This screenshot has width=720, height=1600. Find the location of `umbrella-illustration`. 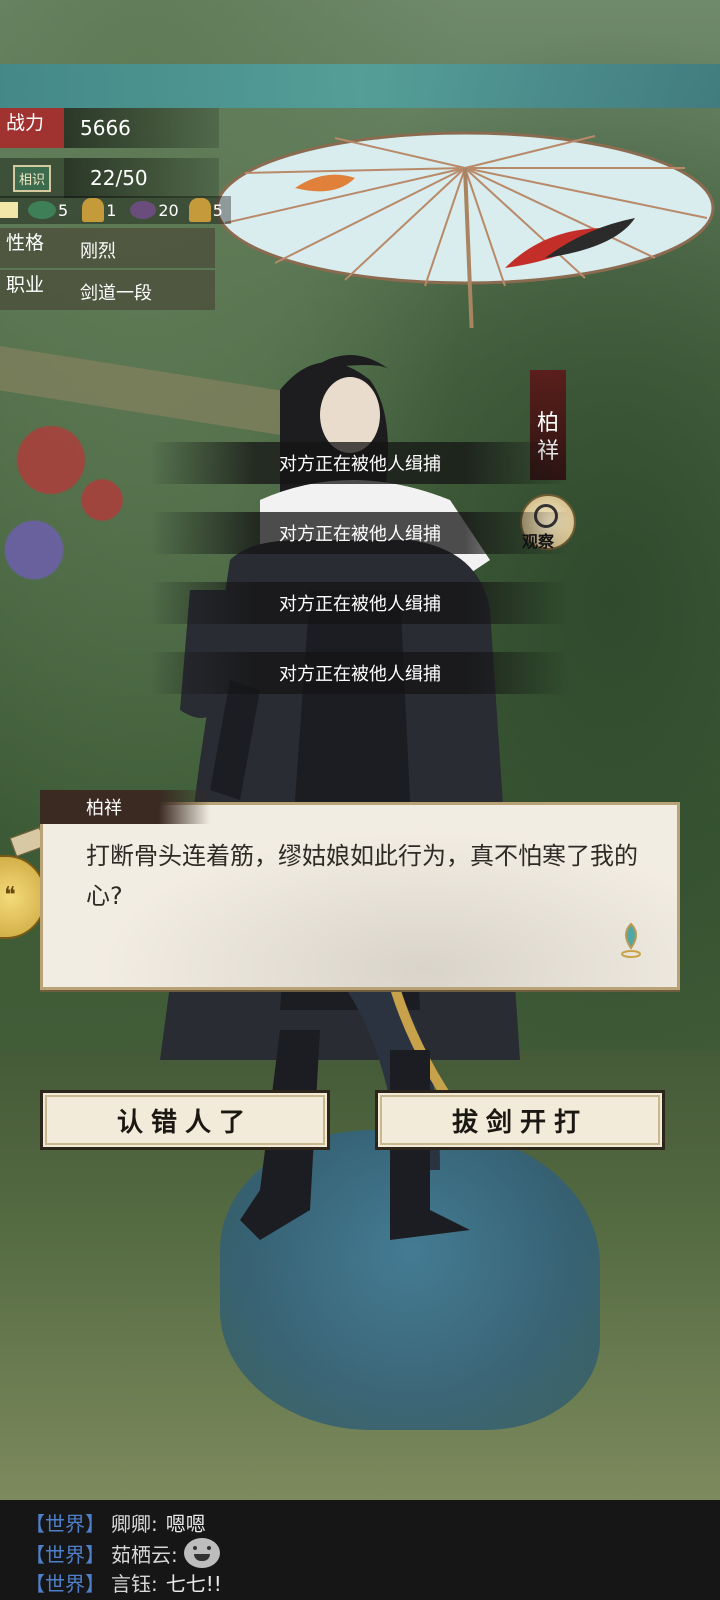

umbrella-illustration is located at coordinates (465, 229).